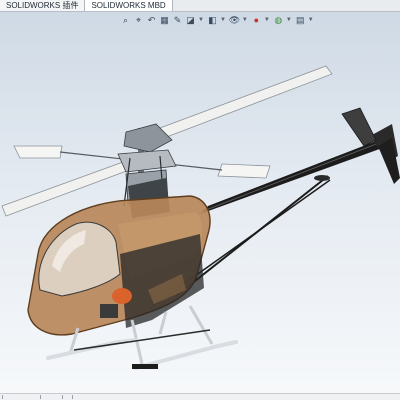 The width and height of the screenshot is (400, 400). I want to click on skid-cross-tube, so click(142, 340).